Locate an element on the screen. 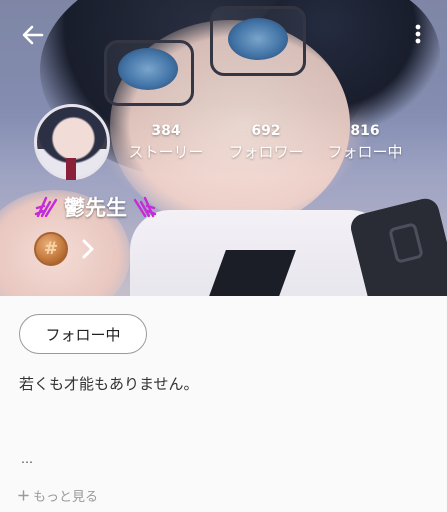 Image resolution: width=447 pixels, height=512 pixels. more-vertical-icon is located at coordinates (418, 34).